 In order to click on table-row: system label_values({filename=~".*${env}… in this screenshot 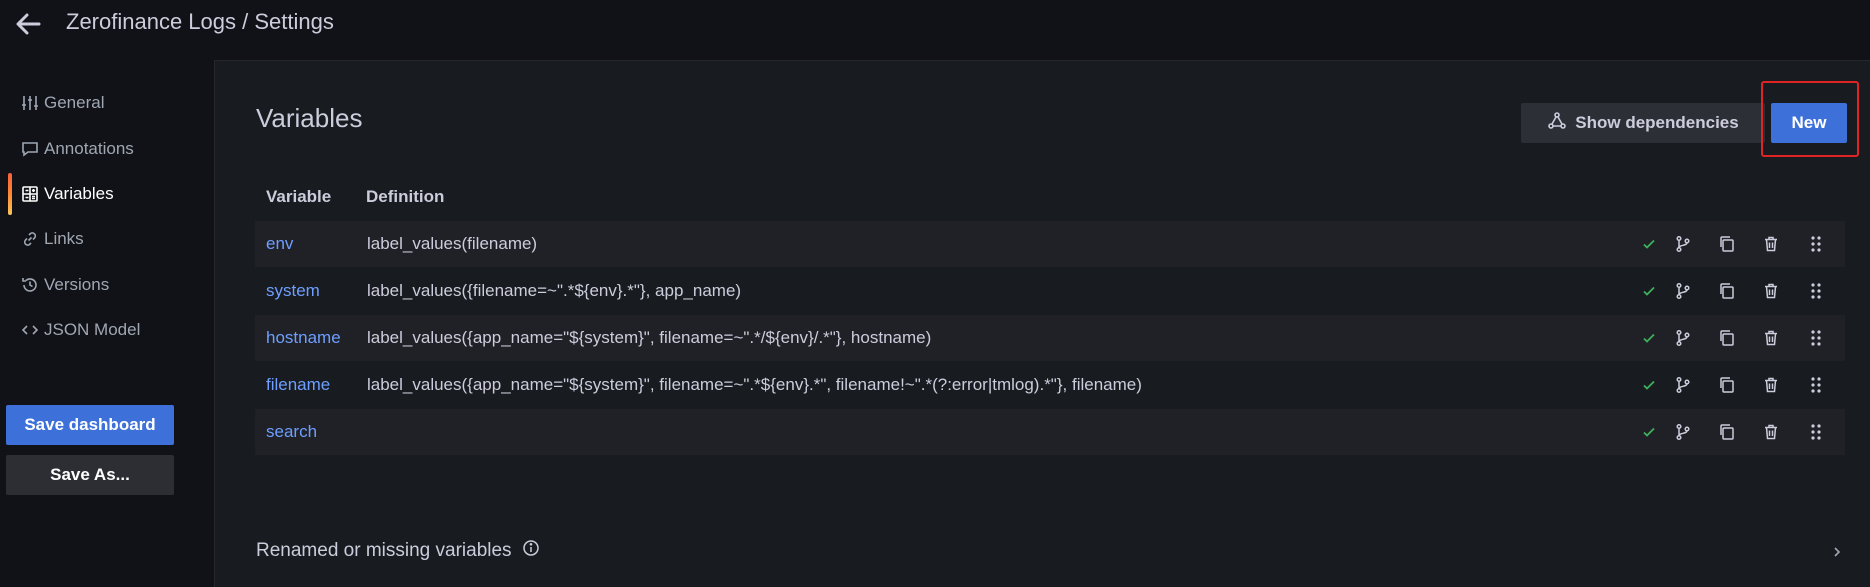, I will do `click(1050, 291)`.